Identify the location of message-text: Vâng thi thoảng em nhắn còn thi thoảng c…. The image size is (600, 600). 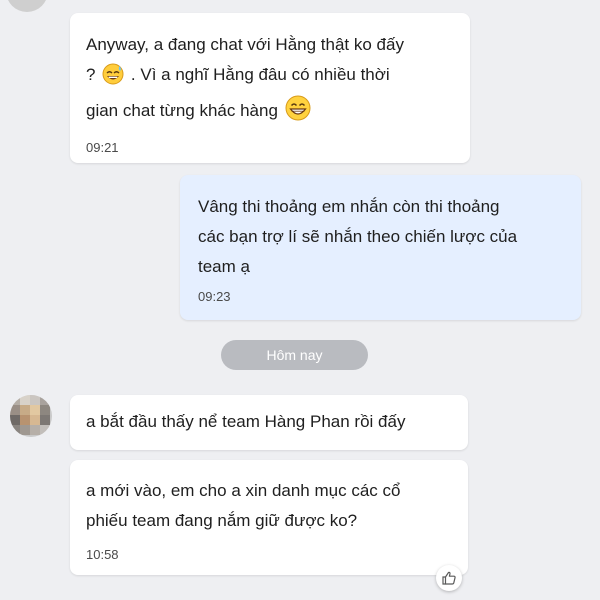
(358, 236).